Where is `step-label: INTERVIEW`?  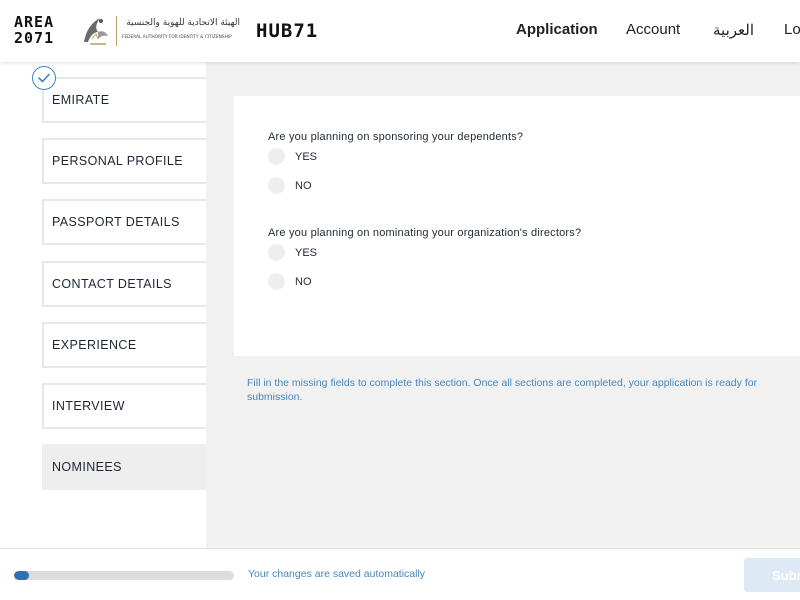
step-label: INTERVIEW is located at coordinates (88, 406).